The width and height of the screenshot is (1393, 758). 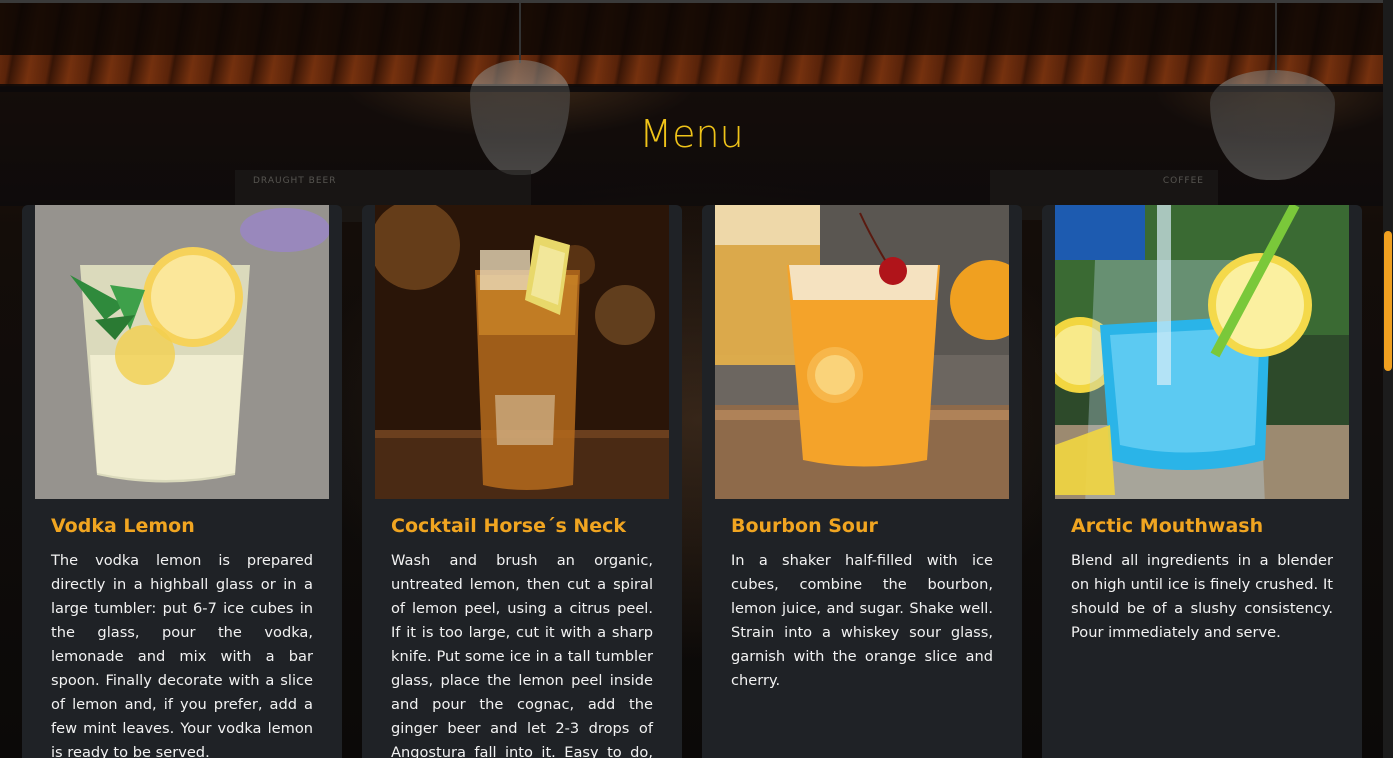 I want to click on horses-neck-photo, so click(x=522, y=352).